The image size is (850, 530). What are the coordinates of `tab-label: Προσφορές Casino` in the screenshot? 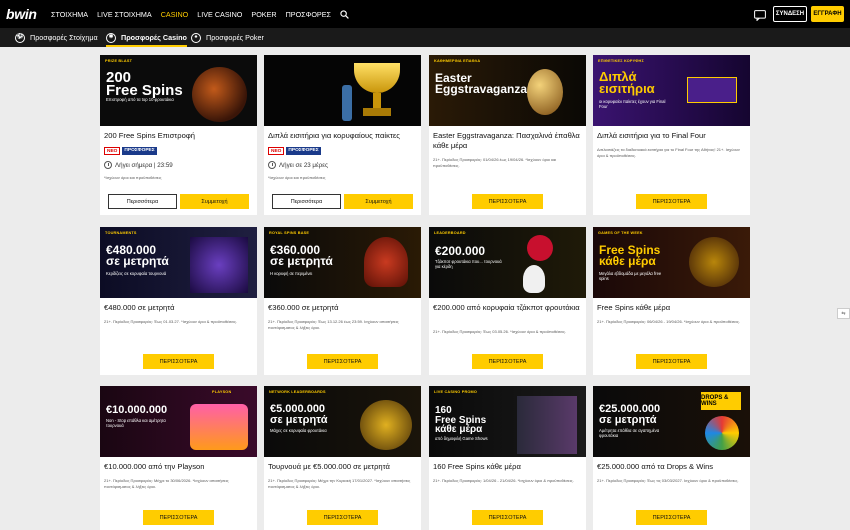 It's located at (154, 37).